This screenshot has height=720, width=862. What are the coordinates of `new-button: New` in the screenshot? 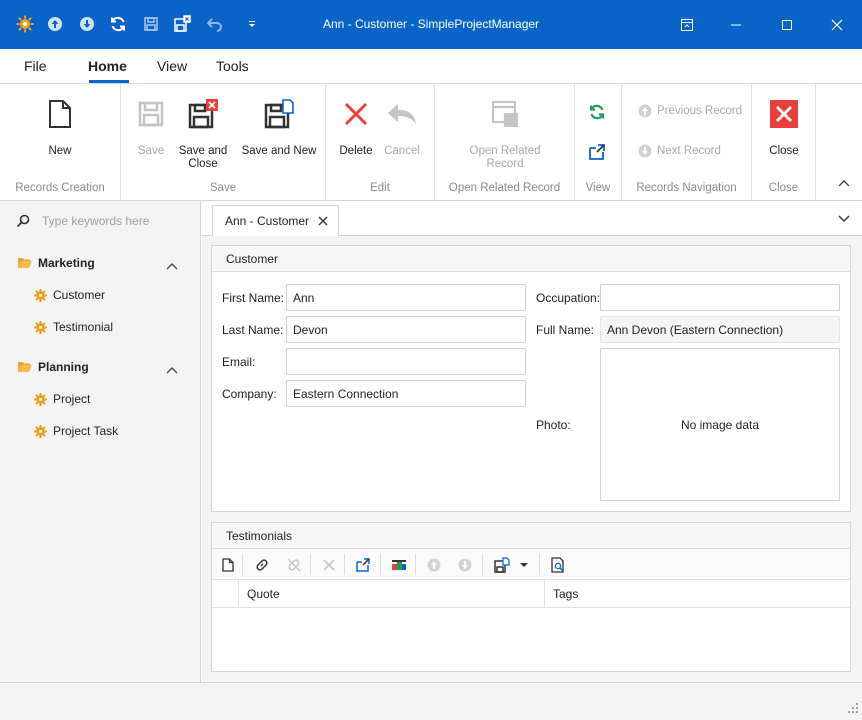 It's located at (60, 127).